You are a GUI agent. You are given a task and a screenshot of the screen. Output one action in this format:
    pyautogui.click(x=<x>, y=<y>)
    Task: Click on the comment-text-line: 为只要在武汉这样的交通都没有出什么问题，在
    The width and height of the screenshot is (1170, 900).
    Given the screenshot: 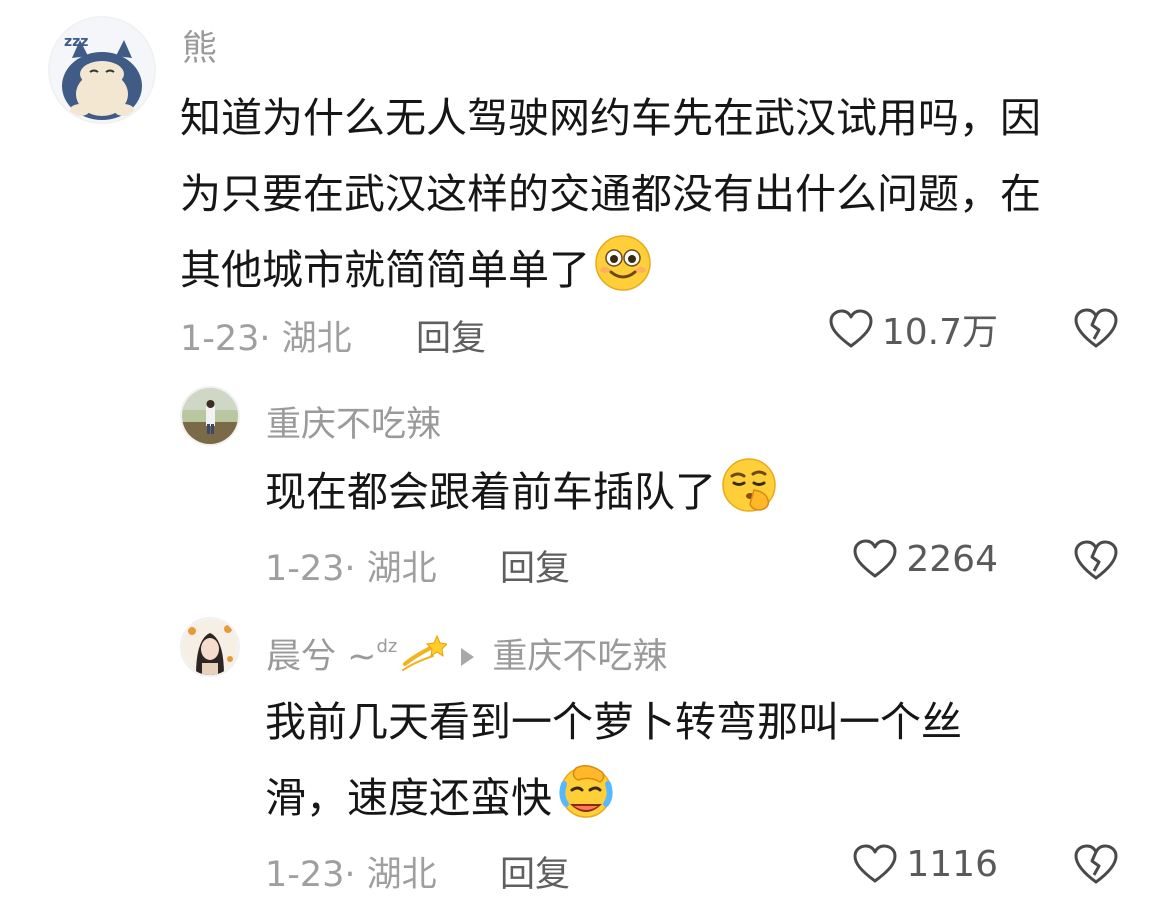 What is the action you would take?
    pyautogui.click(x=610, y=194)
    